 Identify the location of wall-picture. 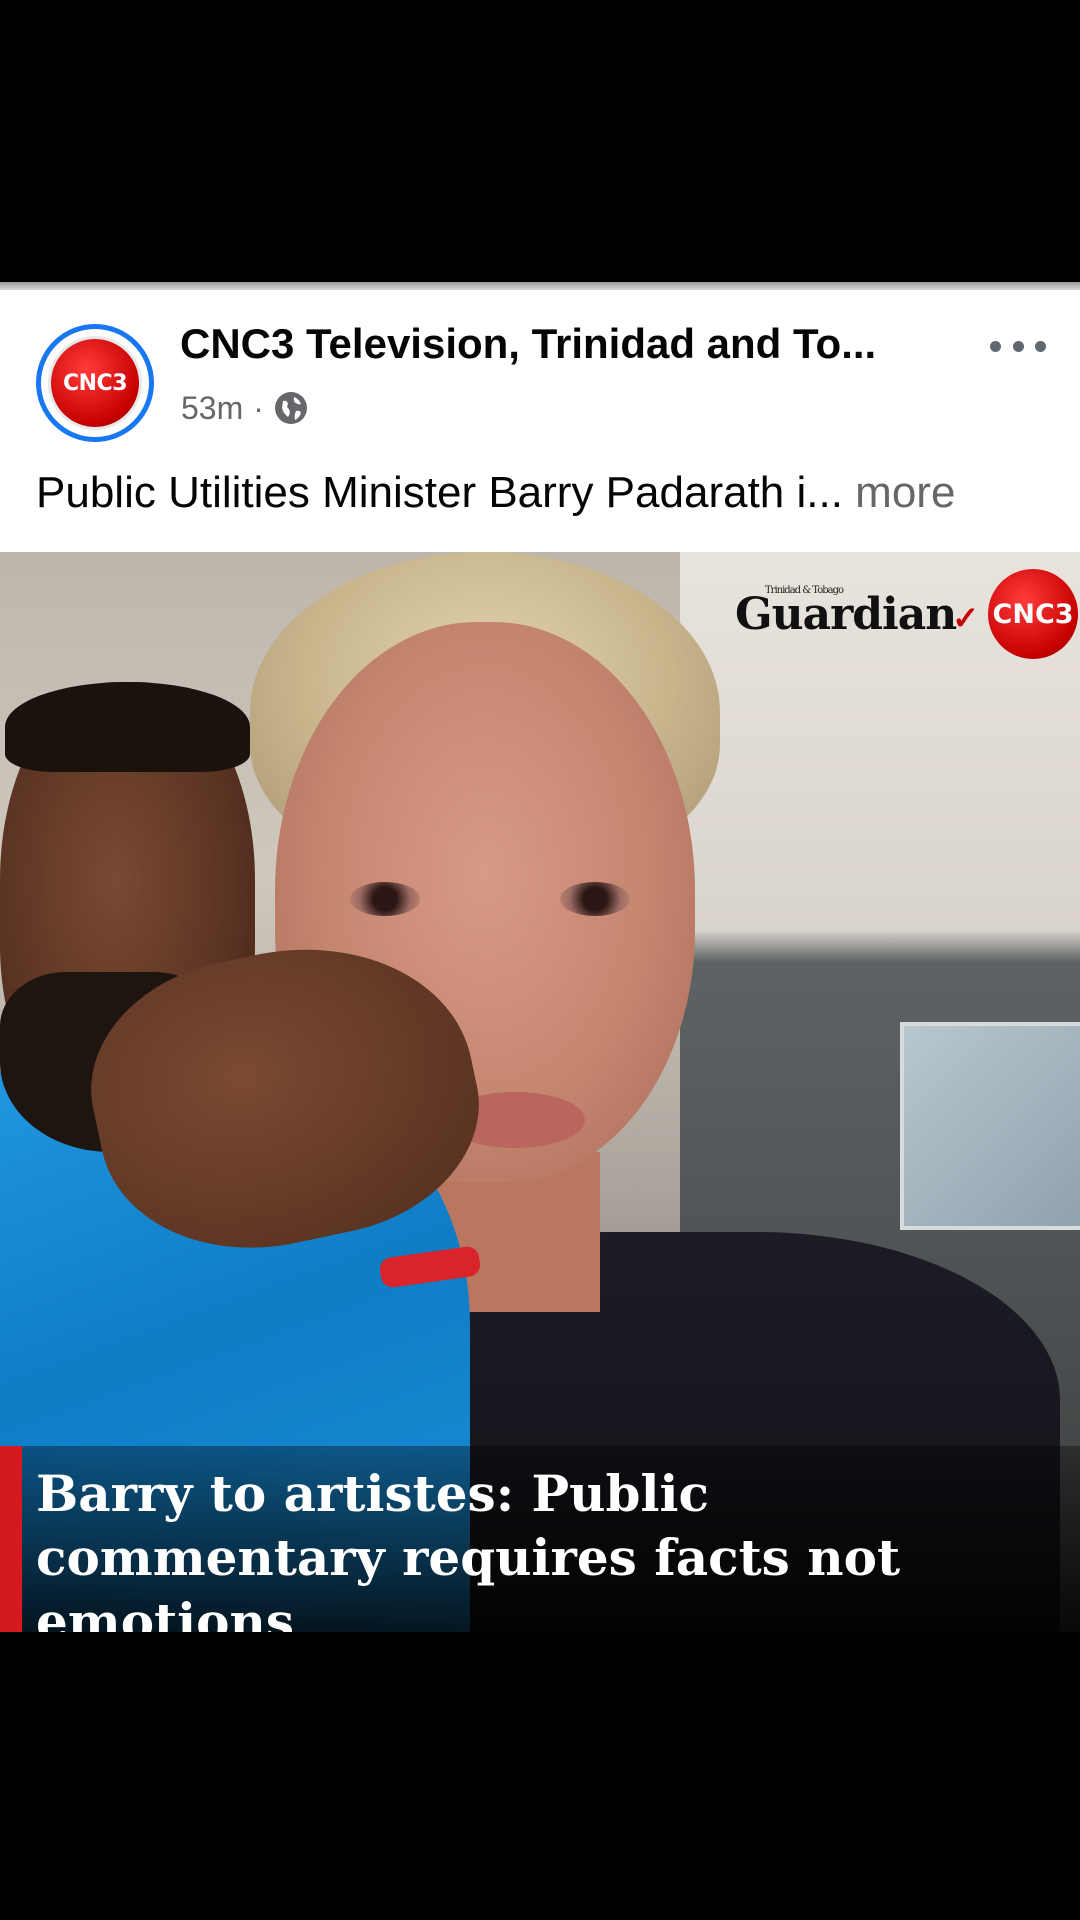
(990, 1126).